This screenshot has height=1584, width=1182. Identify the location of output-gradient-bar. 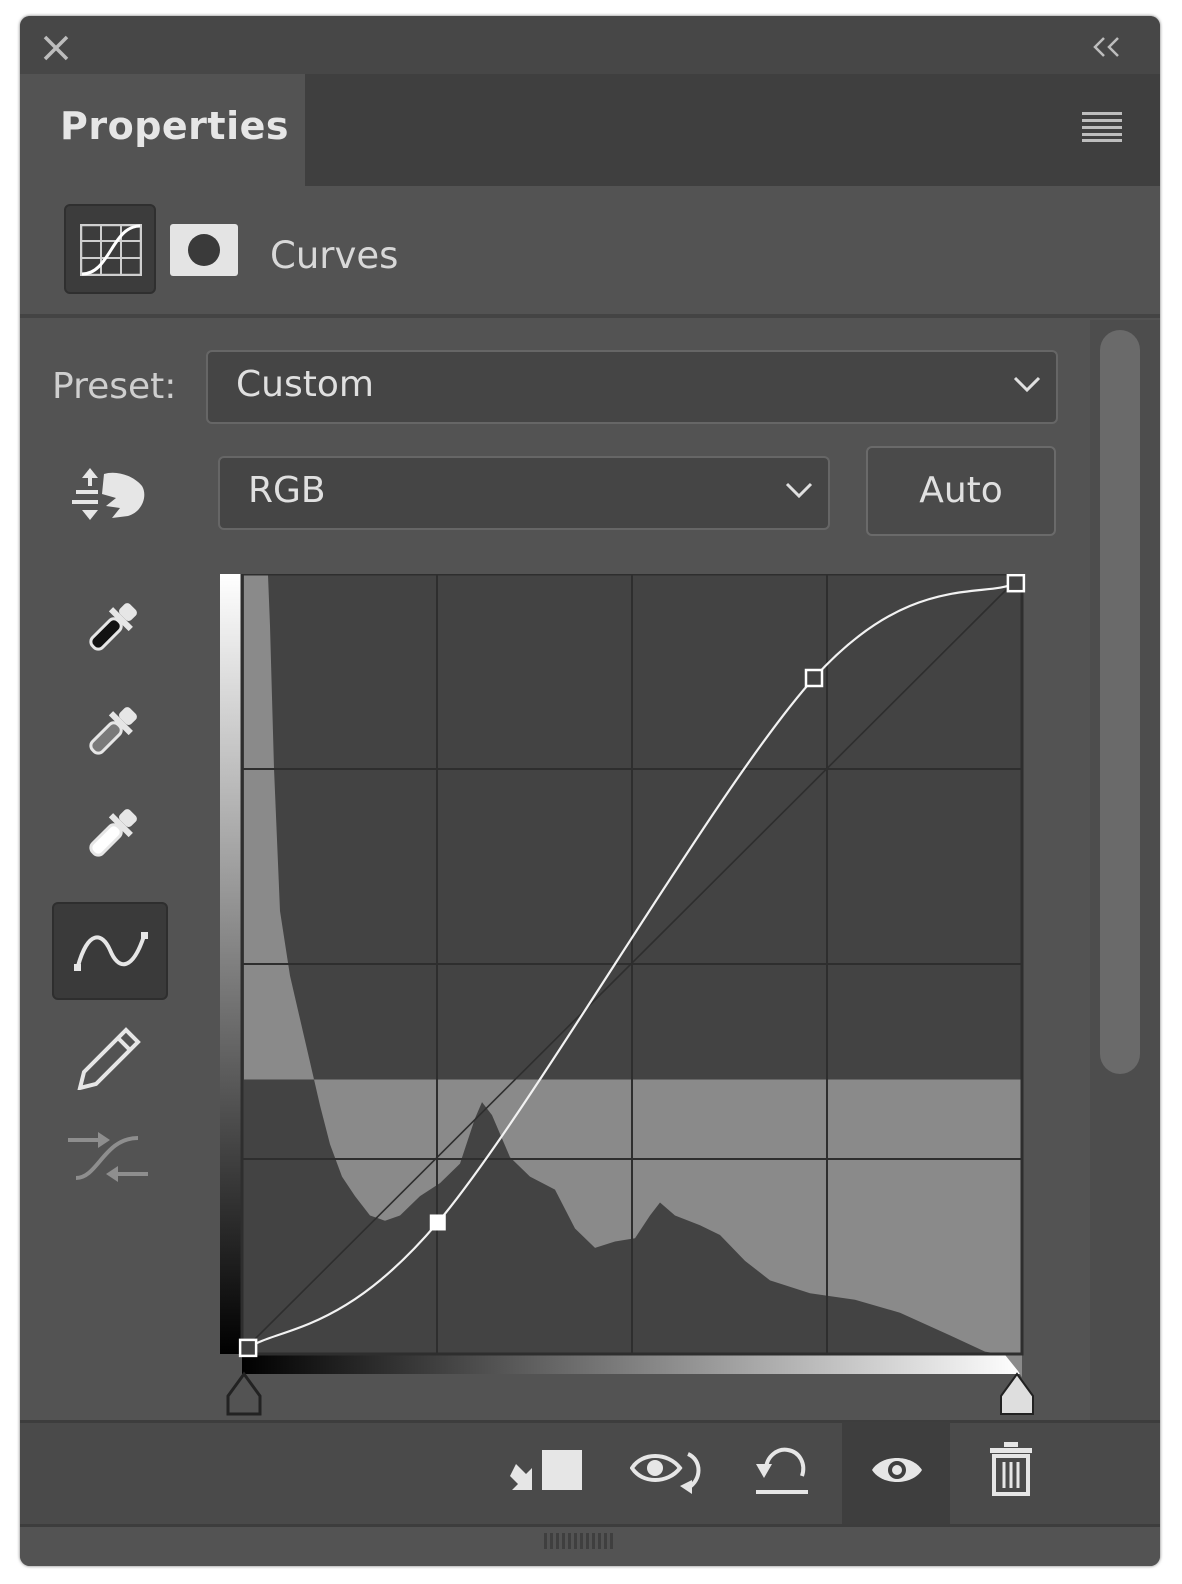
(231, 964).